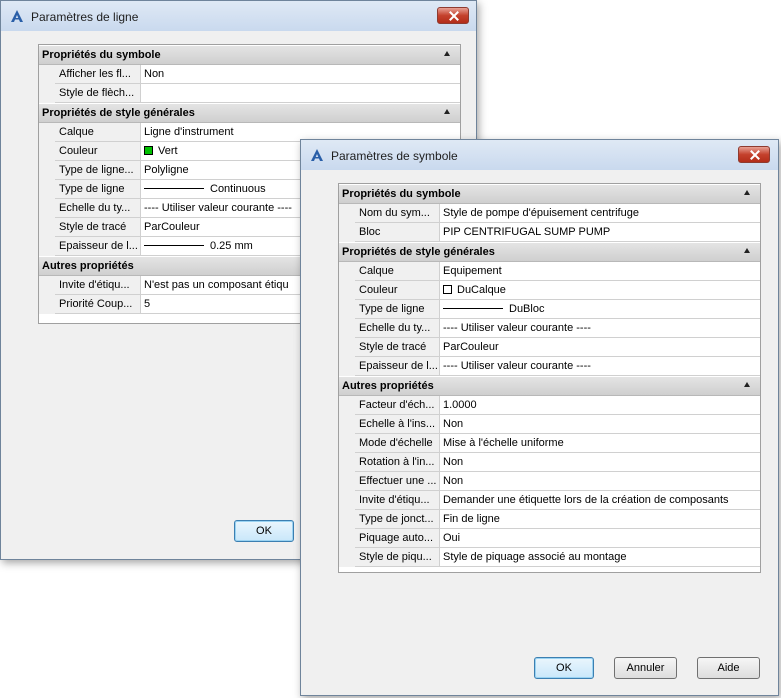 This screenshot has width=781, height=698. Describe the element at coordinates (539, 155) in the screenshot. I see `symbol-settings-titlebar: Paramètres de symbole` at that location.